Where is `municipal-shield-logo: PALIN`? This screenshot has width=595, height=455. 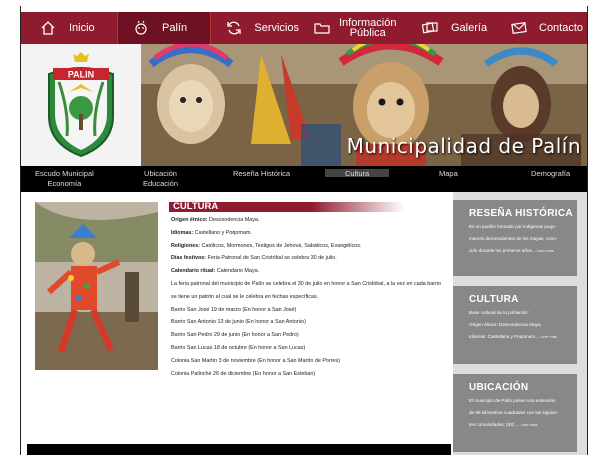 municipal-shield-logo: PALIN is located at coordinates (81, 105).